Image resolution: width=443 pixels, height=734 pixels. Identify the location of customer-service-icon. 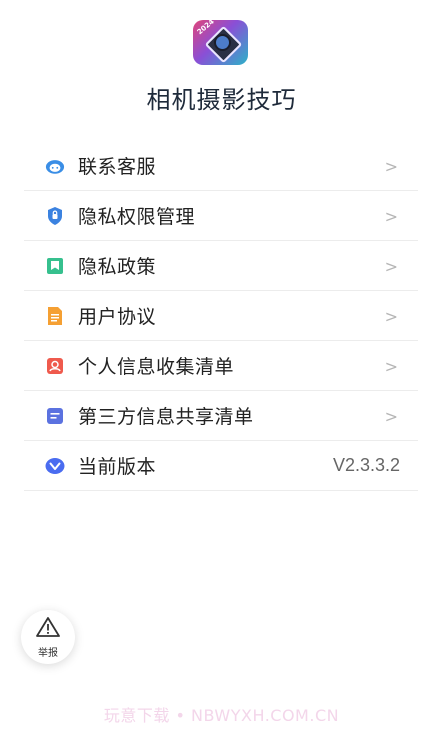
(55, 166).